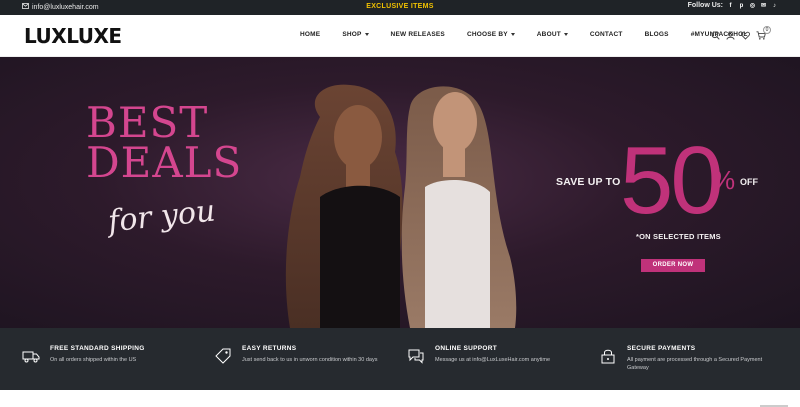  What do you see at coordinates (767, 30) in the screenshot?
I see `cart-count-badge: 0` at bounding box center [767, 30].